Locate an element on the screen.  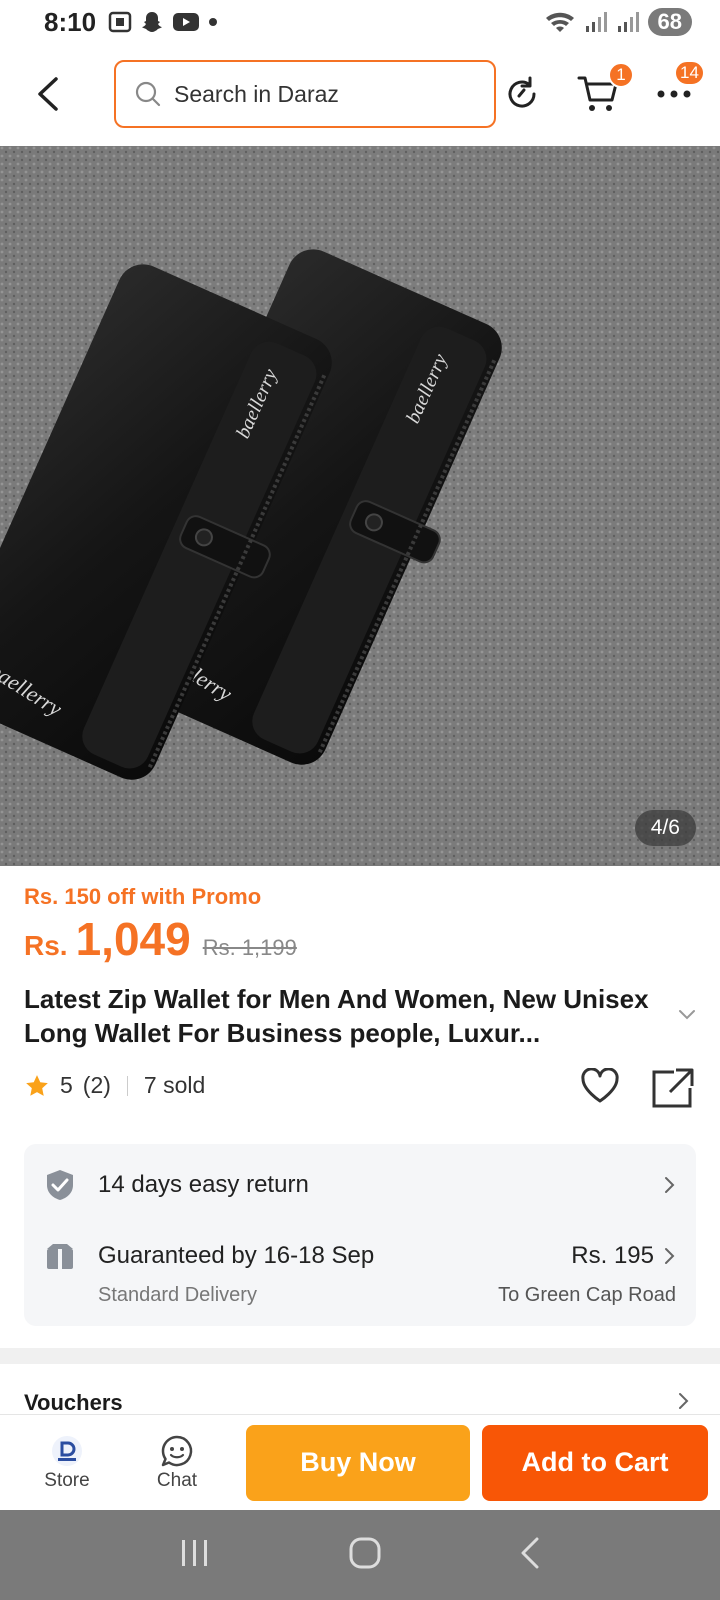
chat-button: Chat is located at coordinates (177, 1463).